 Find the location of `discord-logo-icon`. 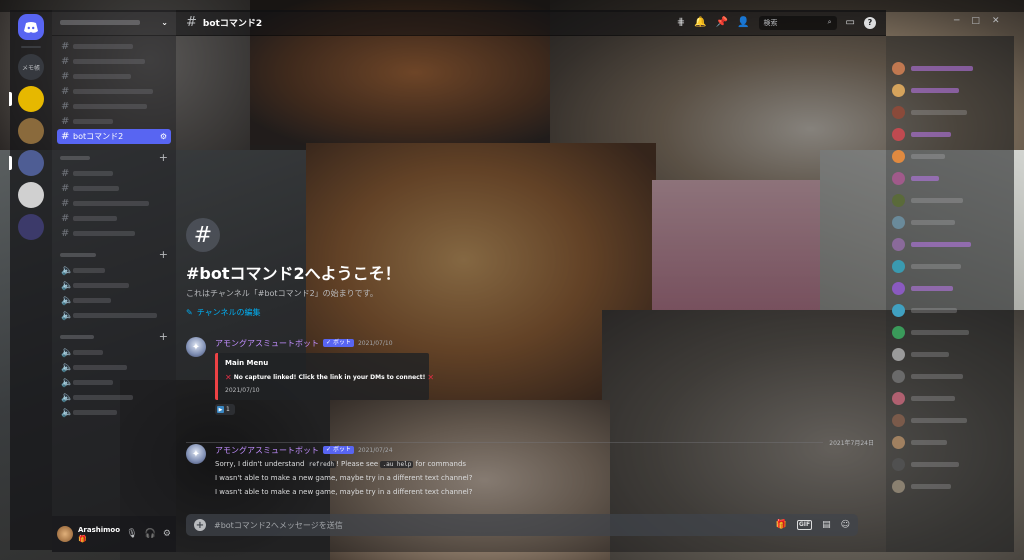

discord-logo-icon is located at coordinates (31, 27).